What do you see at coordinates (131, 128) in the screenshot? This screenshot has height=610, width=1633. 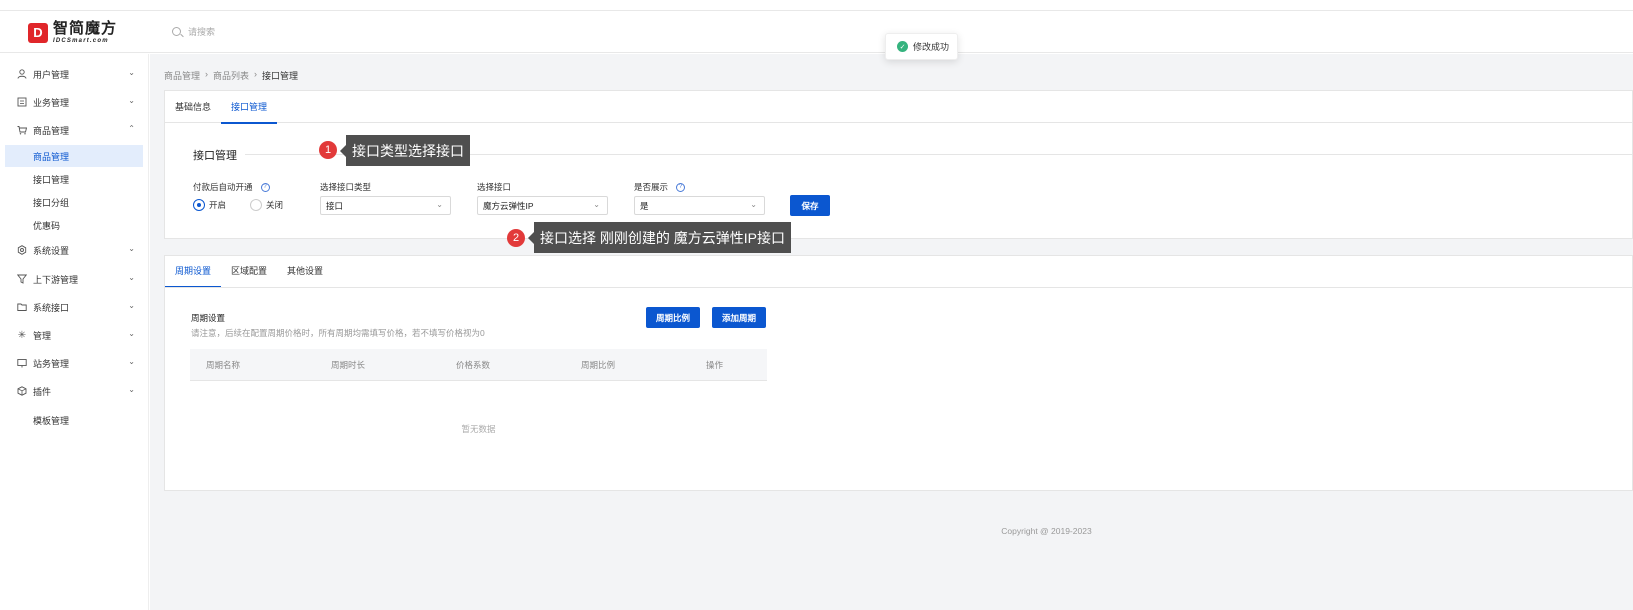 I see `chevron-up-icon: ⌃` at bounding box center [131, 128].